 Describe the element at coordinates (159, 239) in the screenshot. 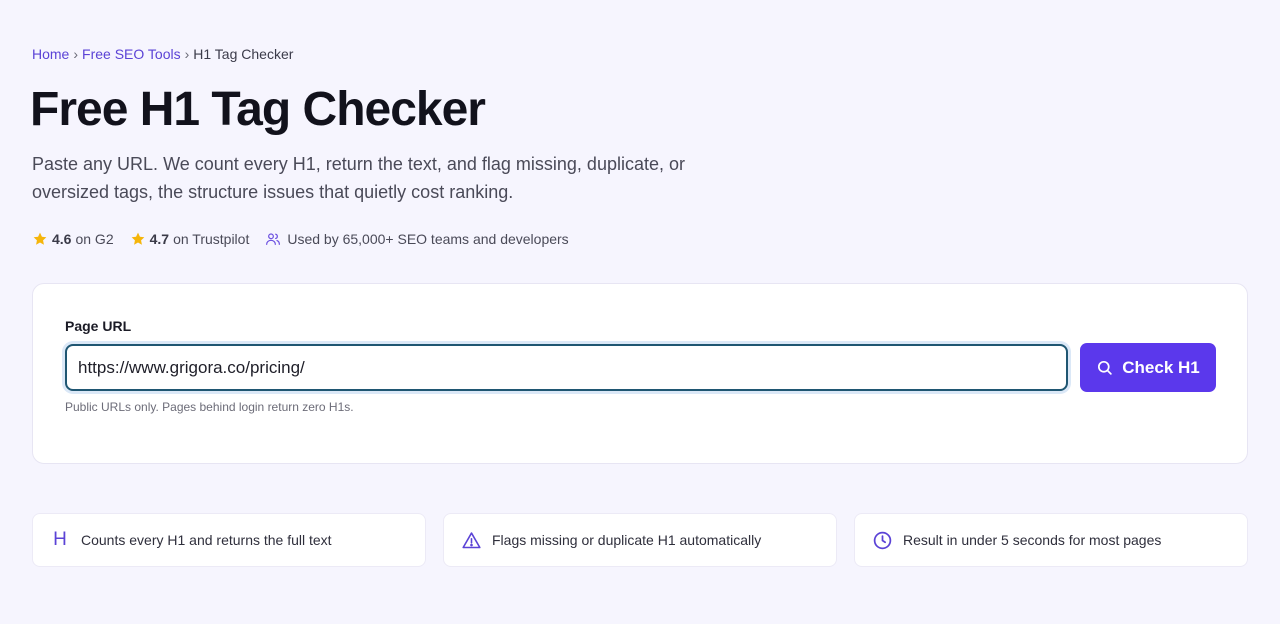

I see `trustpilot-score: 4.7` at that location.